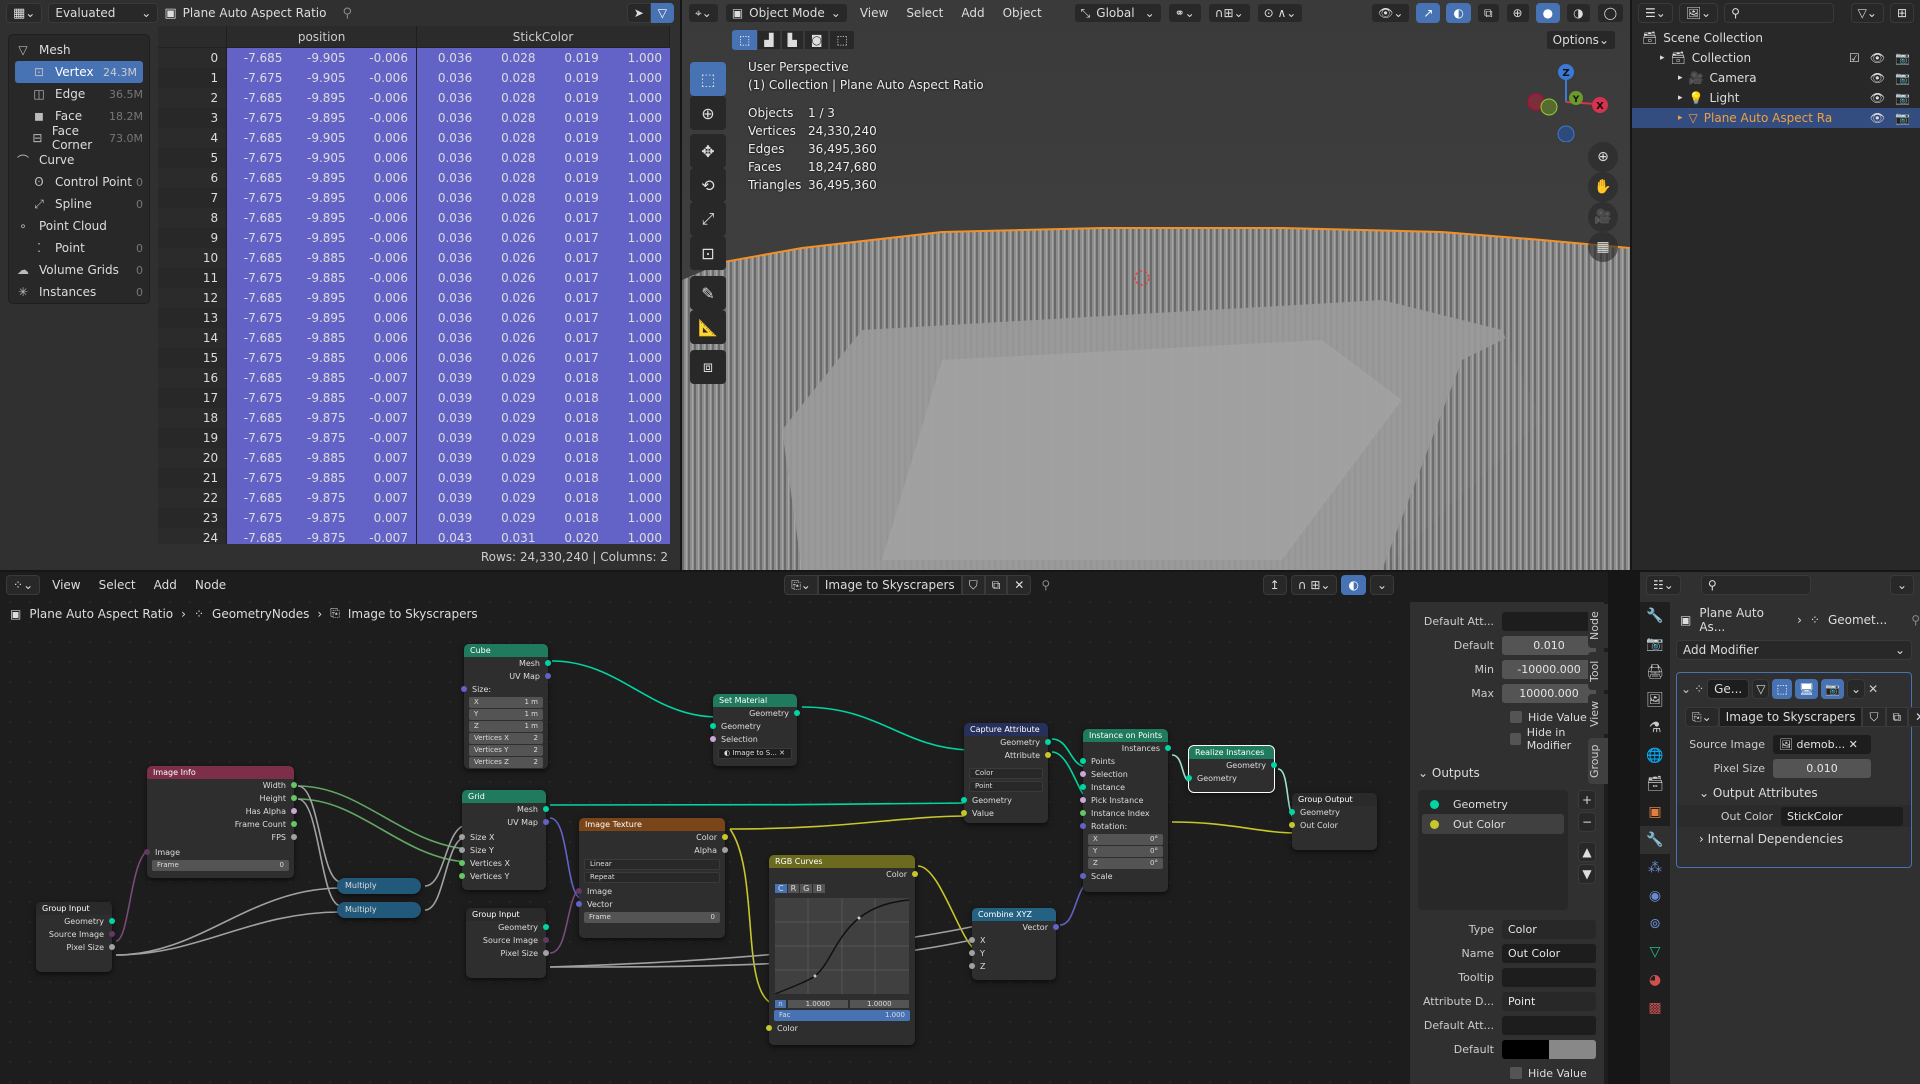  Describe the element at coordinates (1655, 700) in the screenshot. I see `tab-view-layer: 🖼` at that location.